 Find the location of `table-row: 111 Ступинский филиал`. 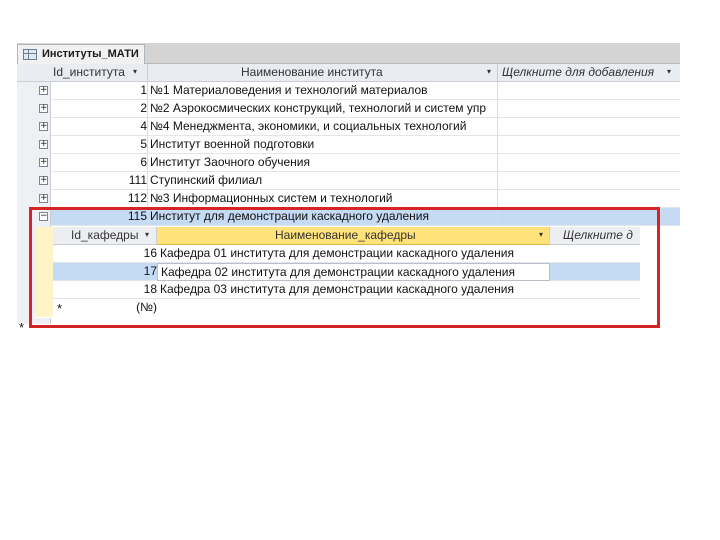

table-row: 111 Ступинский филиал is located at coordinates (365, 181).